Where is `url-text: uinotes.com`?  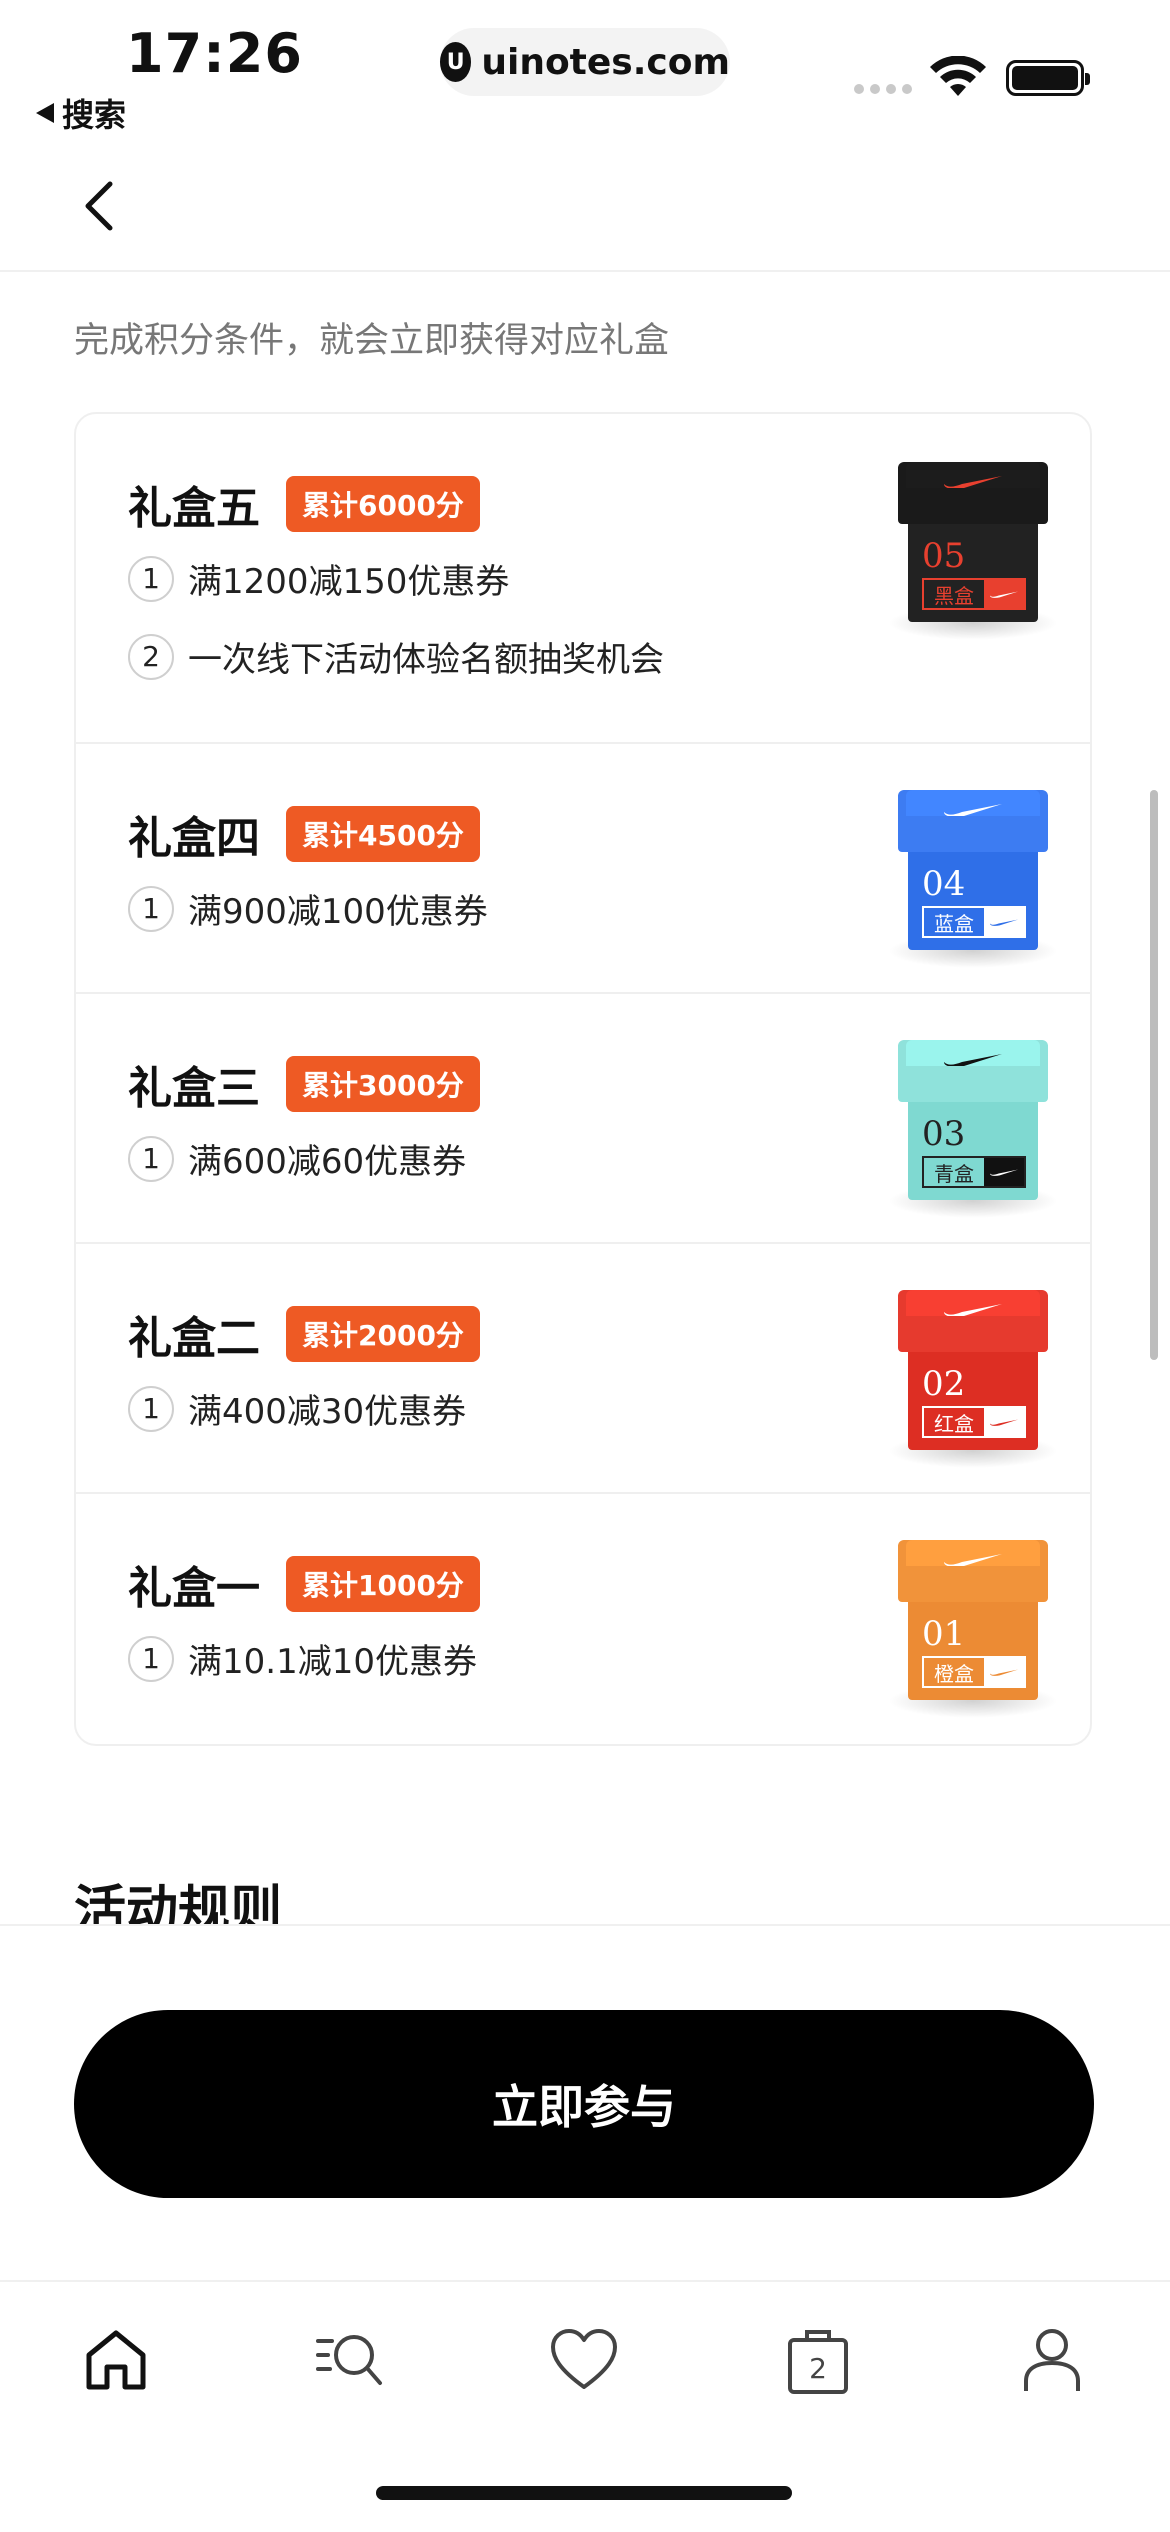 url-text: uinotes.com is located at coordinates (605, 62).